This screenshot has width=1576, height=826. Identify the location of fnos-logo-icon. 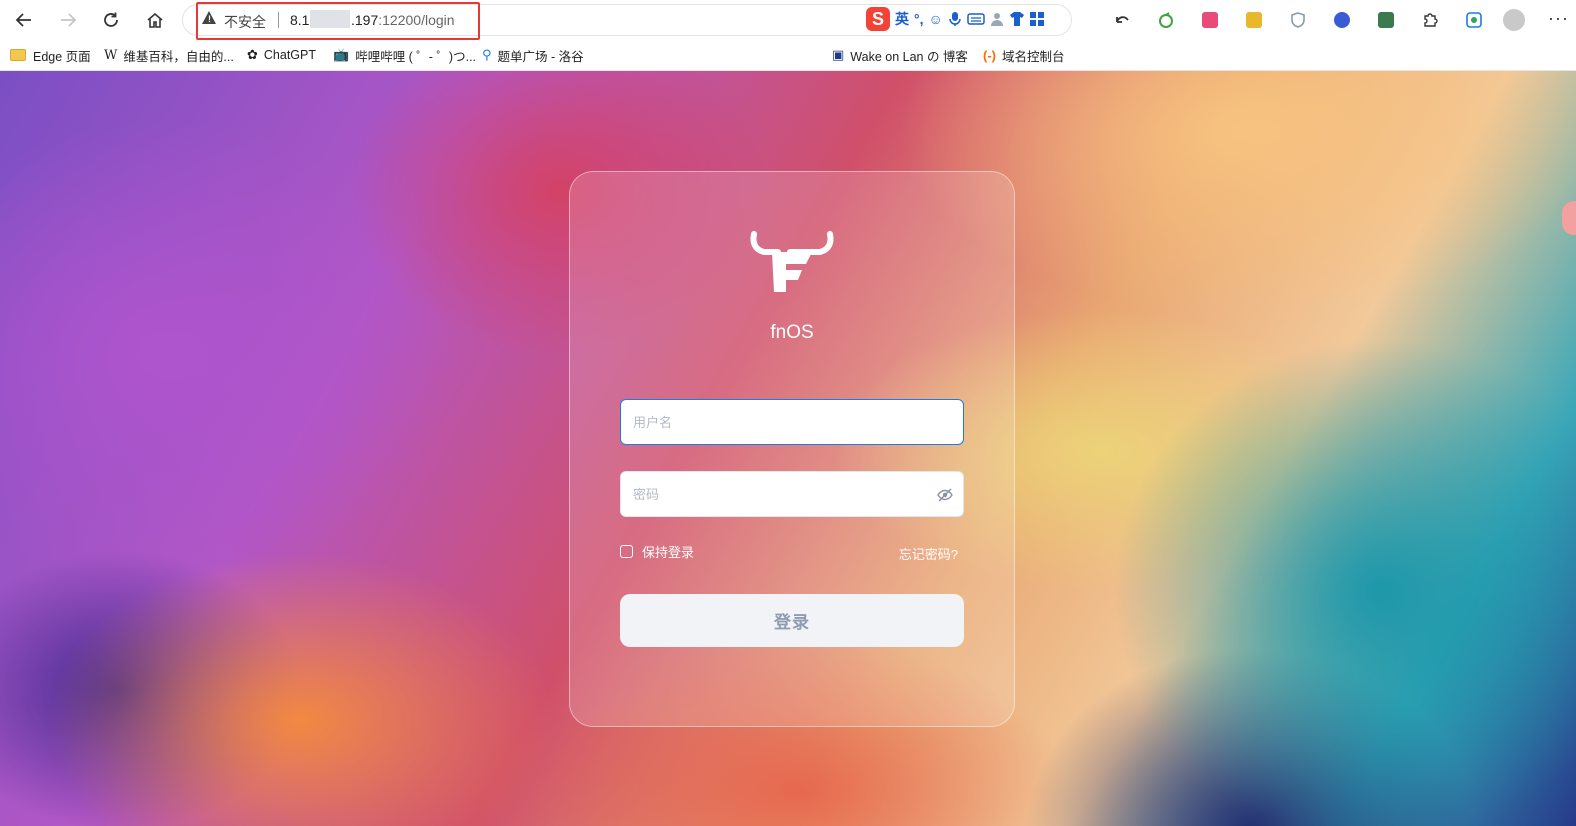
(792, 261).